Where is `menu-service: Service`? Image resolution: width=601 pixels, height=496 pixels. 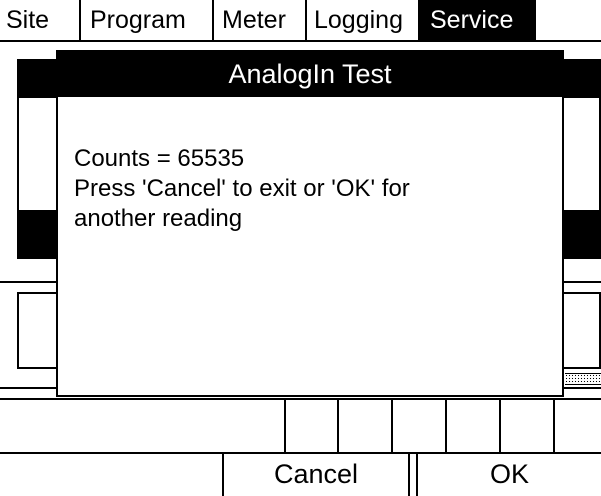
menu-service: Service is located at coordinates (477, 20).